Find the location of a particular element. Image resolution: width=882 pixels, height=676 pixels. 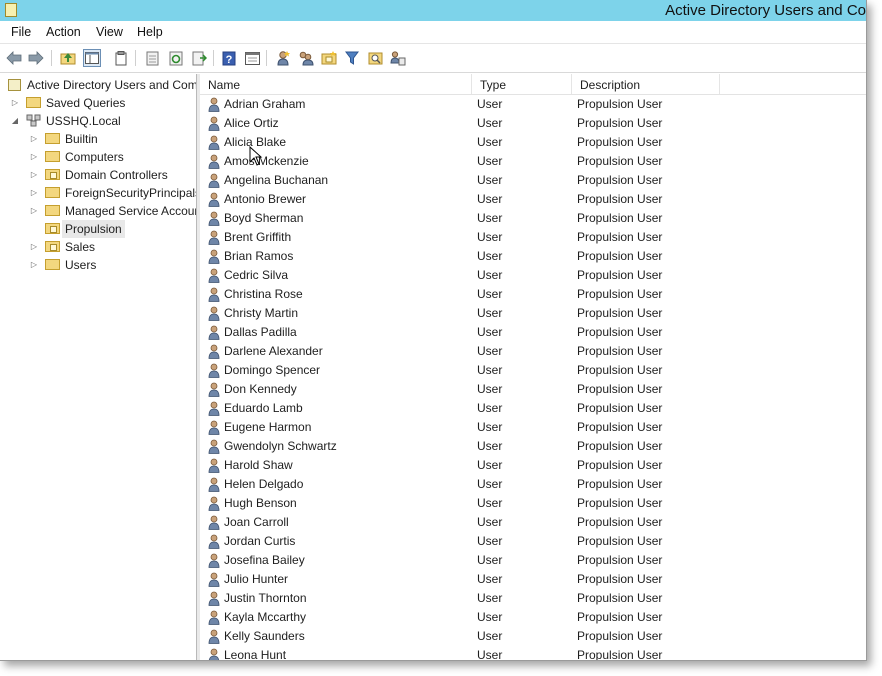

table-row: Josefina Bailey User Propulsion User is located at coordinates (533, 560).